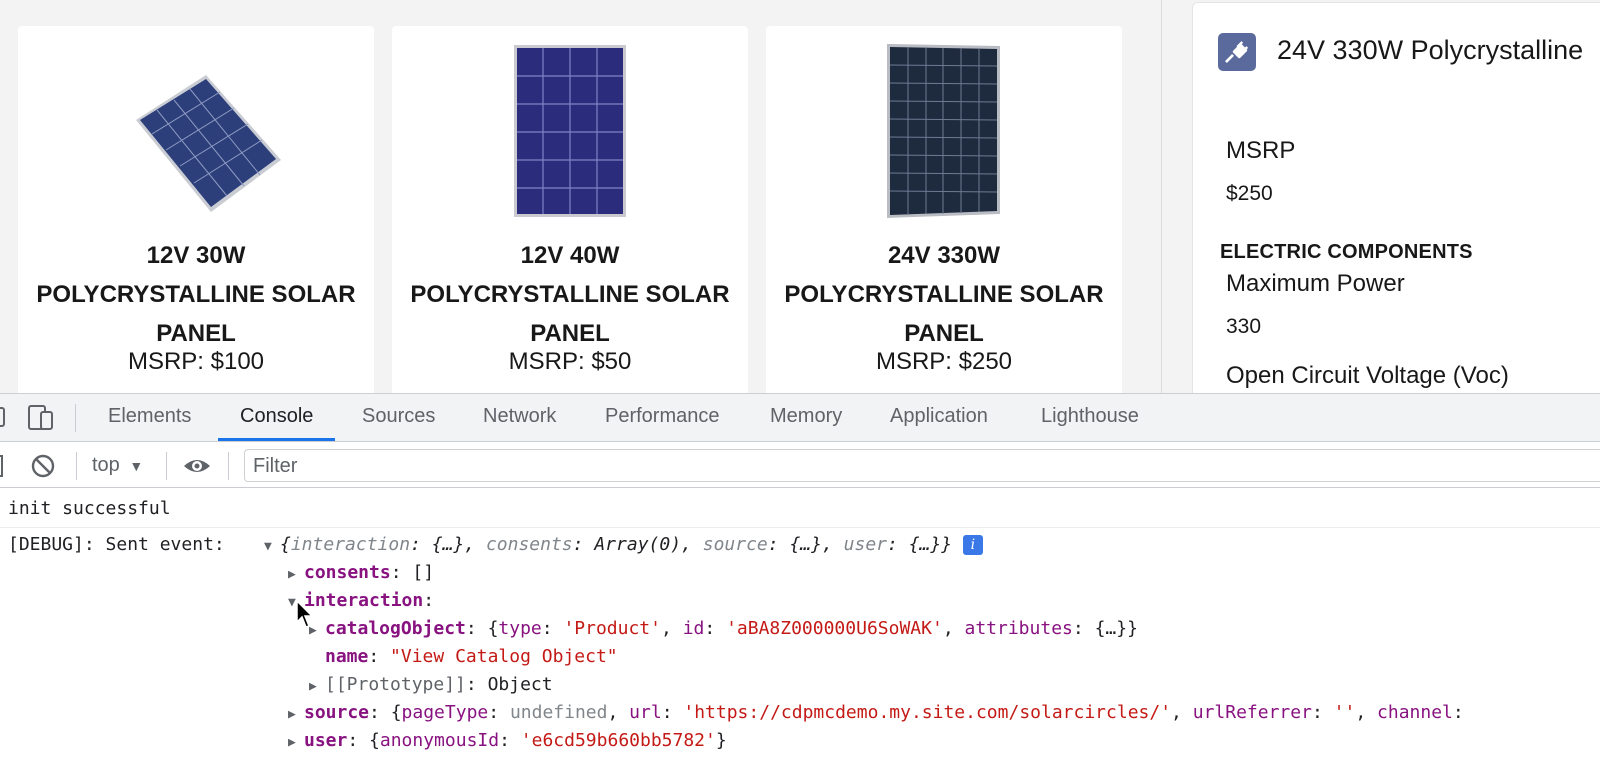 The height and width of the screenshot is (766, 1600). I want to click on property-key: id, so click(693, 628).